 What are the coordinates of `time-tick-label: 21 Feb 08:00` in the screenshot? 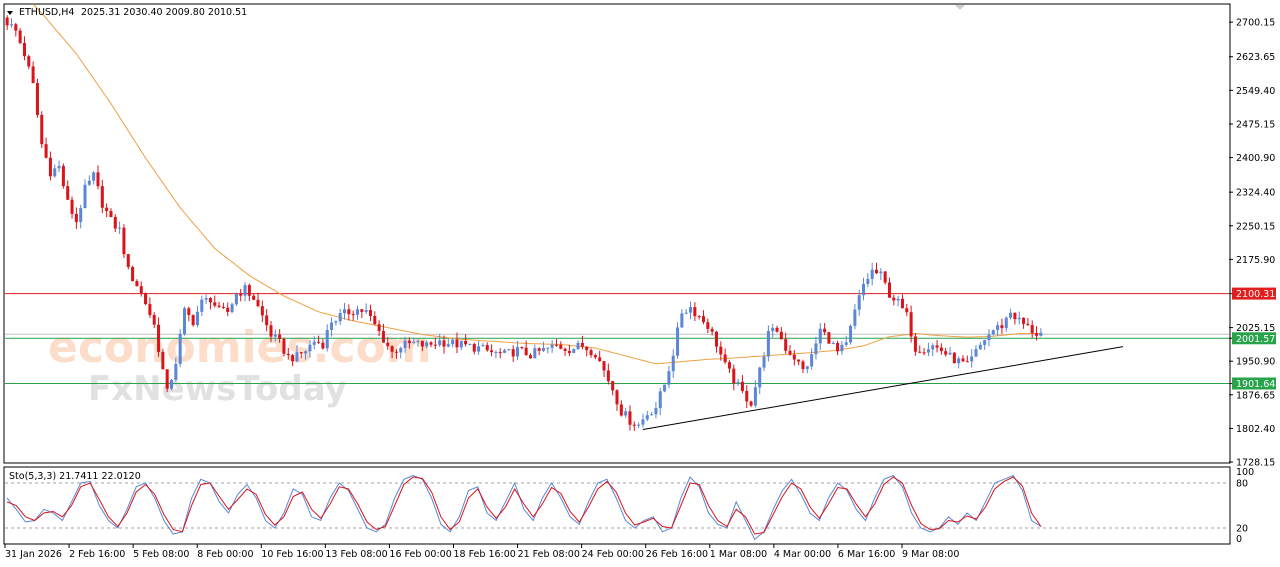 It's located at (549, 554).